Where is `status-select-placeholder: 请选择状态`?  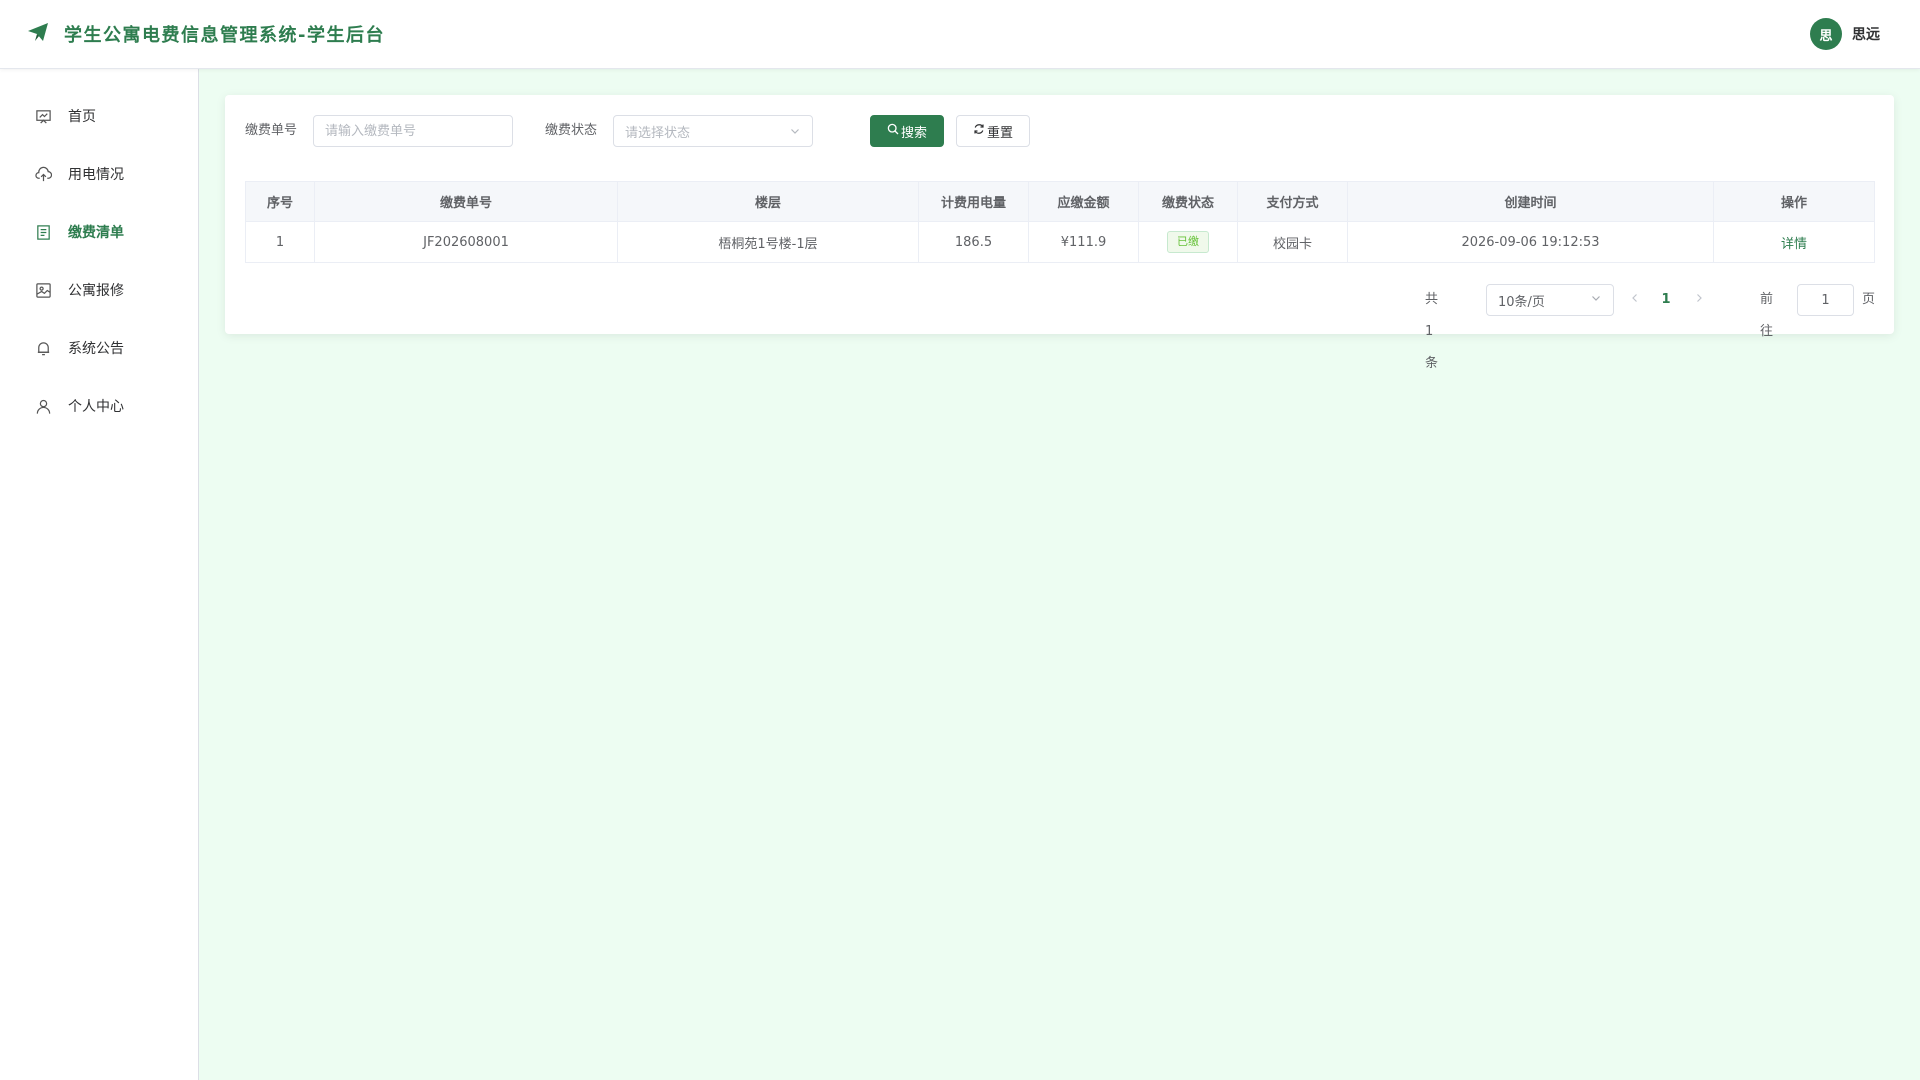 status-select-placeholder: 请选择状态 is located at coordinates (658, 133).